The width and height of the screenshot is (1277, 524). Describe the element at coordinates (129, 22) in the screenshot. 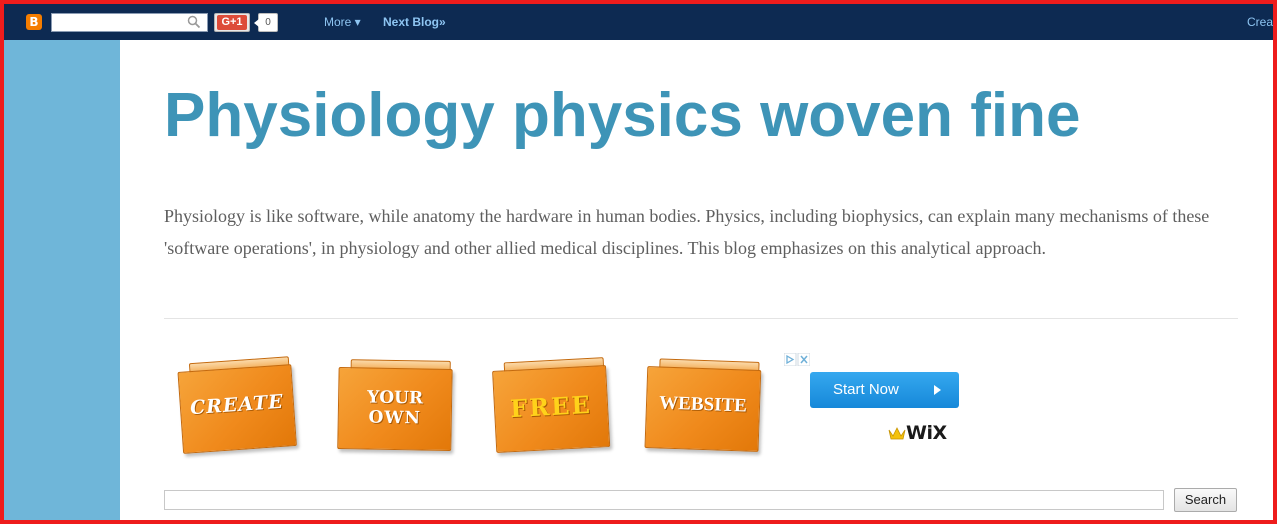

I see `navbar-search-input` at that location.